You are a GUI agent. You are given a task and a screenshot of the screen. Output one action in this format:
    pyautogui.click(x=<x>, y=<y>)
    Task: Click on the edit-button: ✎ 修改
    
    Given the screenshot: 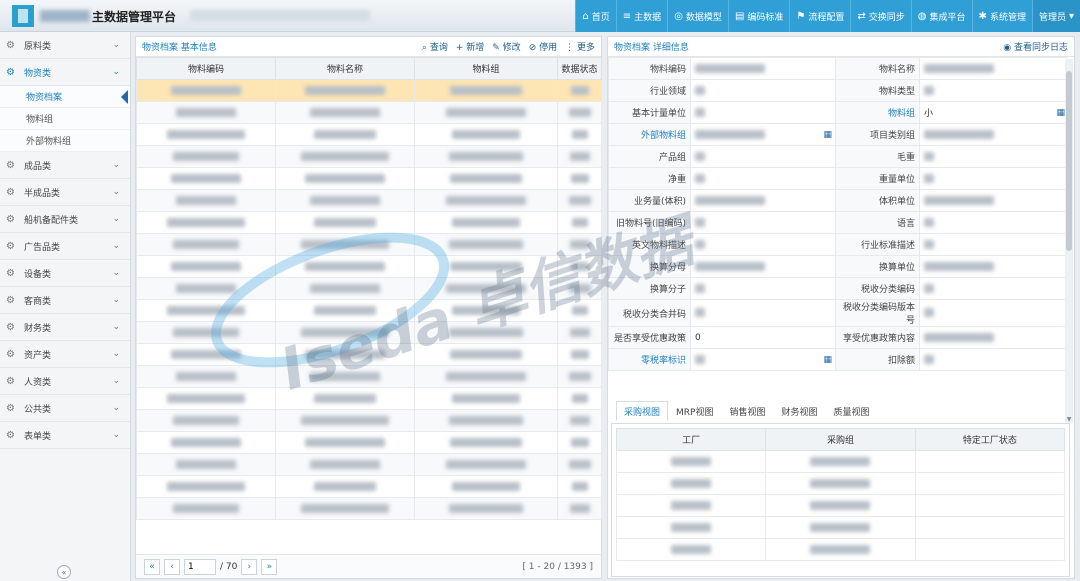 What is the action you would take?
    pyautogui.click(x=506, y=46)
    